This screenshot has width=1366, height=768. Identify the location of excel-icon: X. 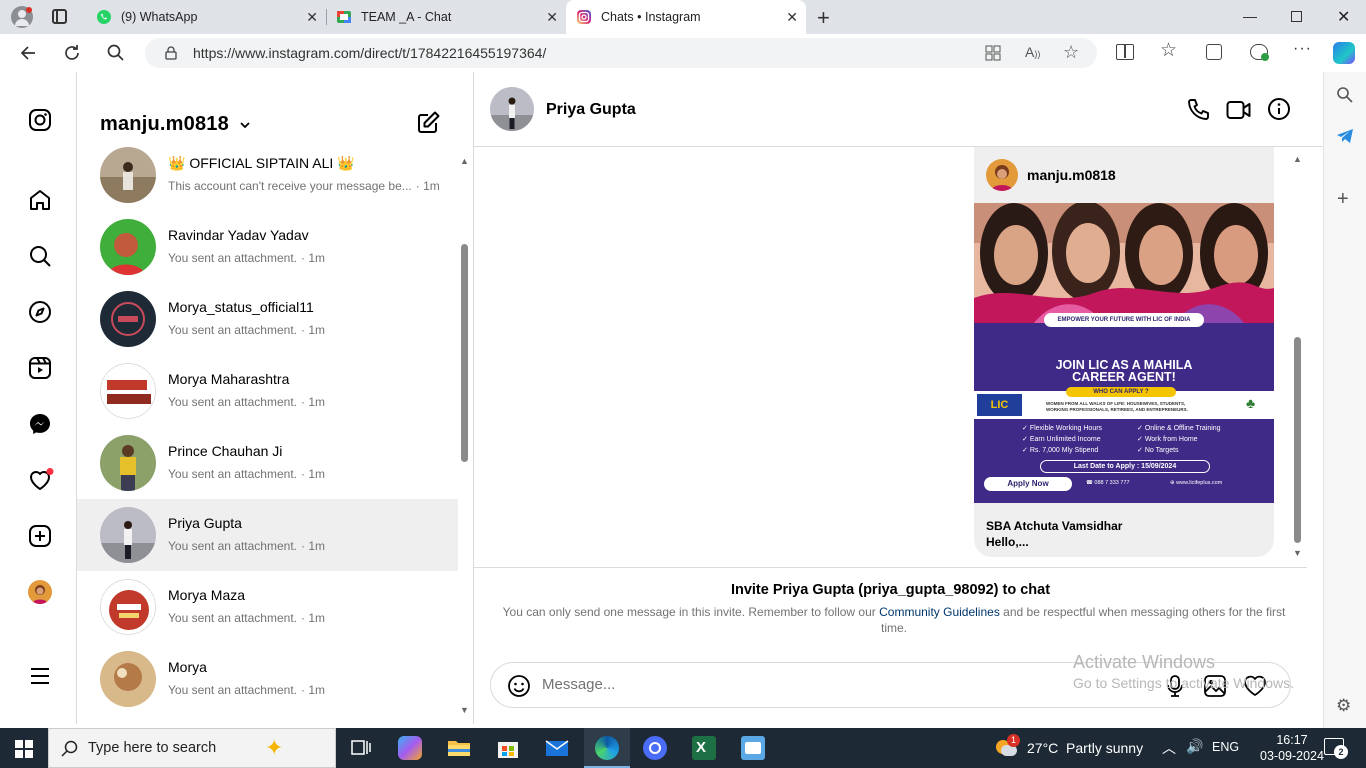
(704, 748).